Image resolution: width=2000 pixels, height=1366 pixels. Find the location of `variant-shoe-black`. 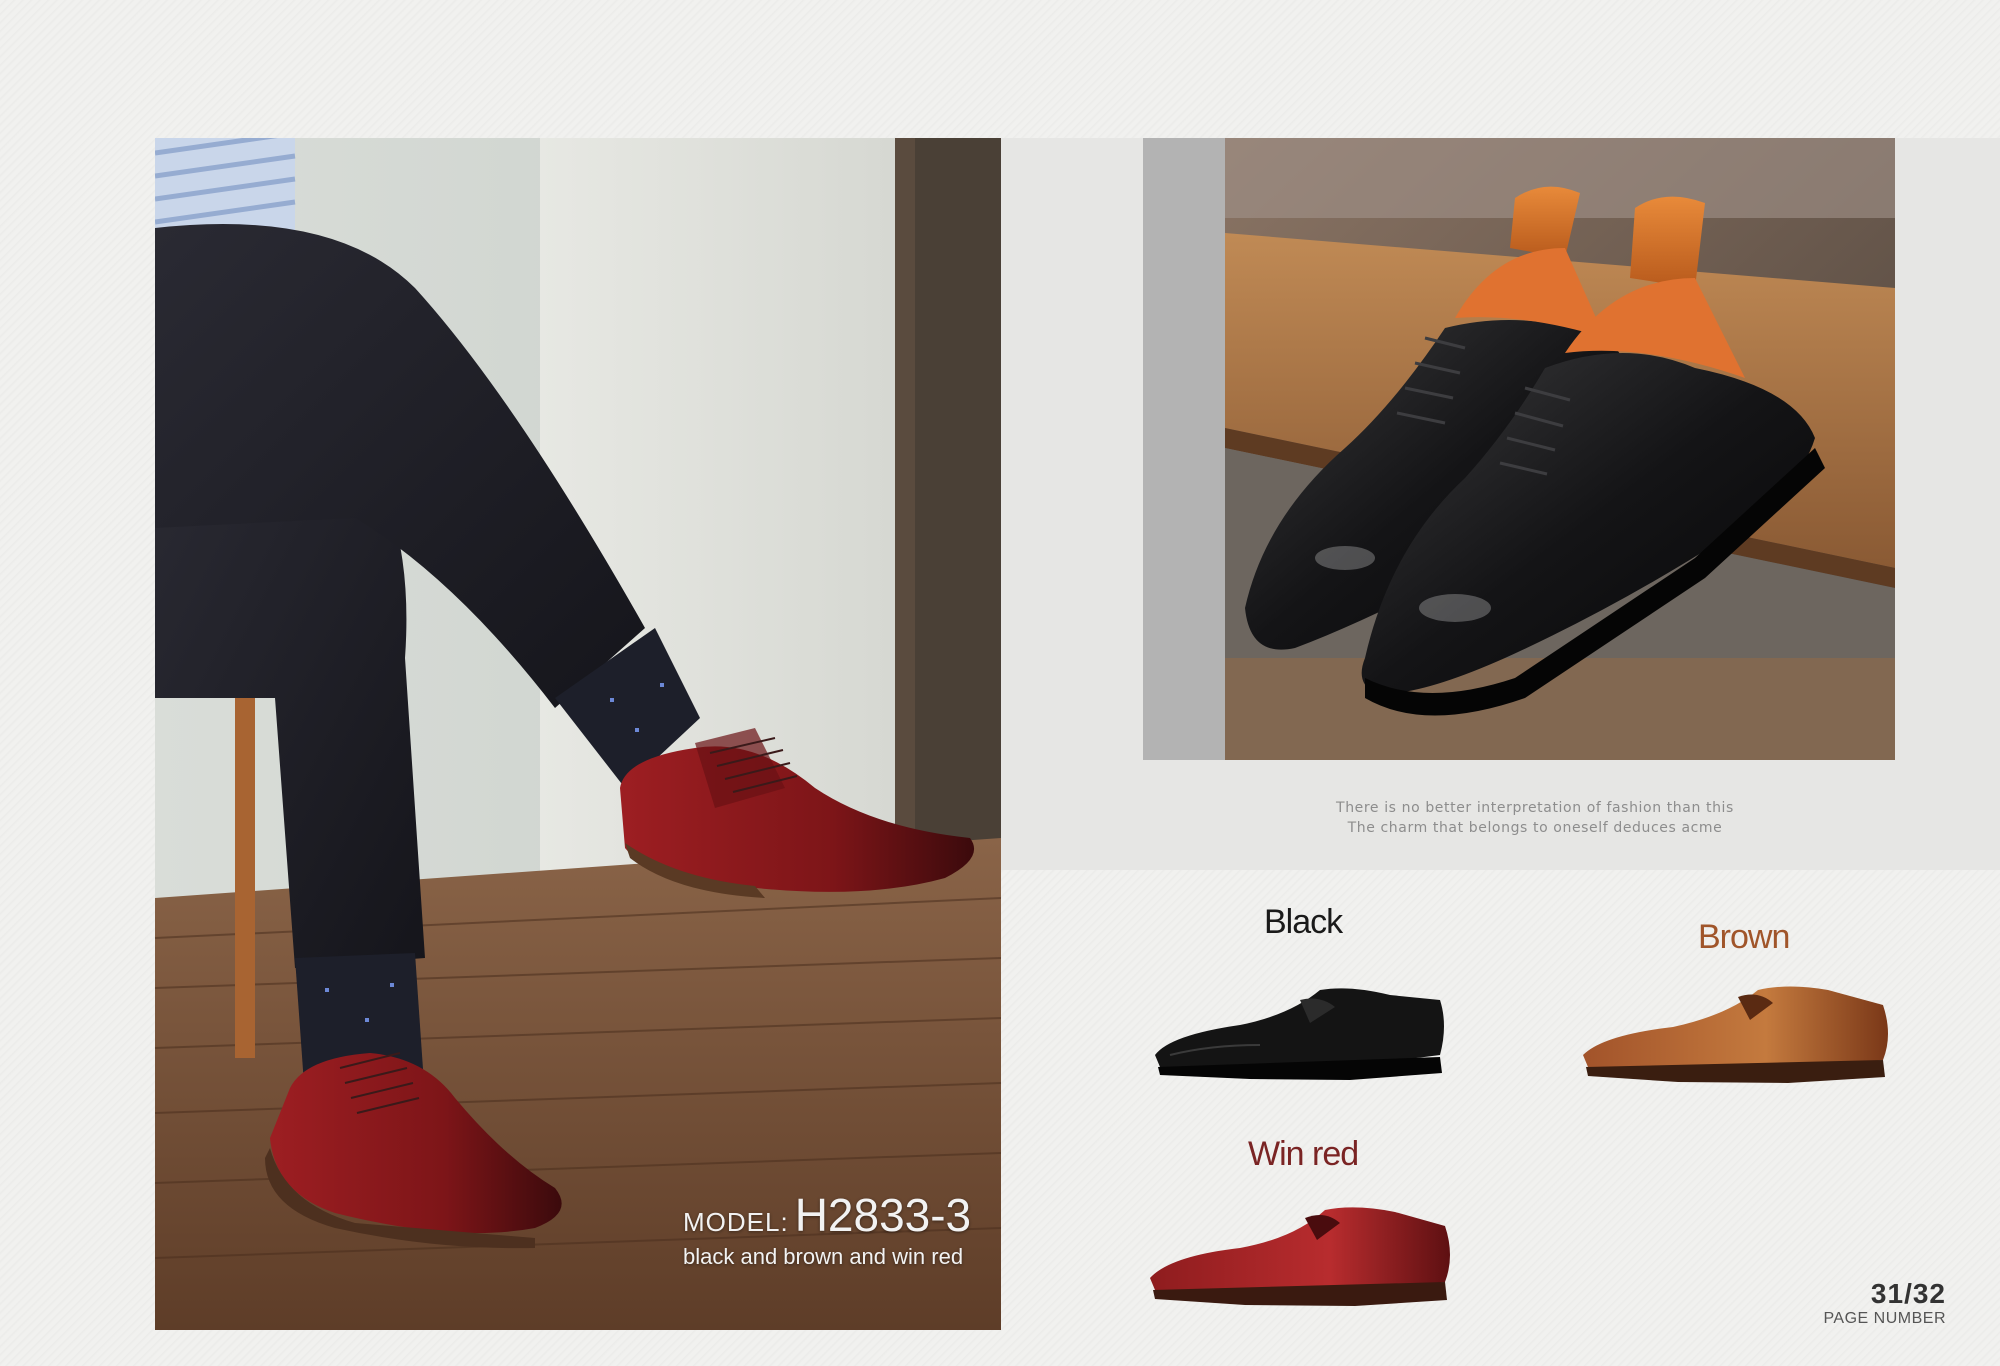

variant-shoe-black is located at coordinates (1299, 1034).